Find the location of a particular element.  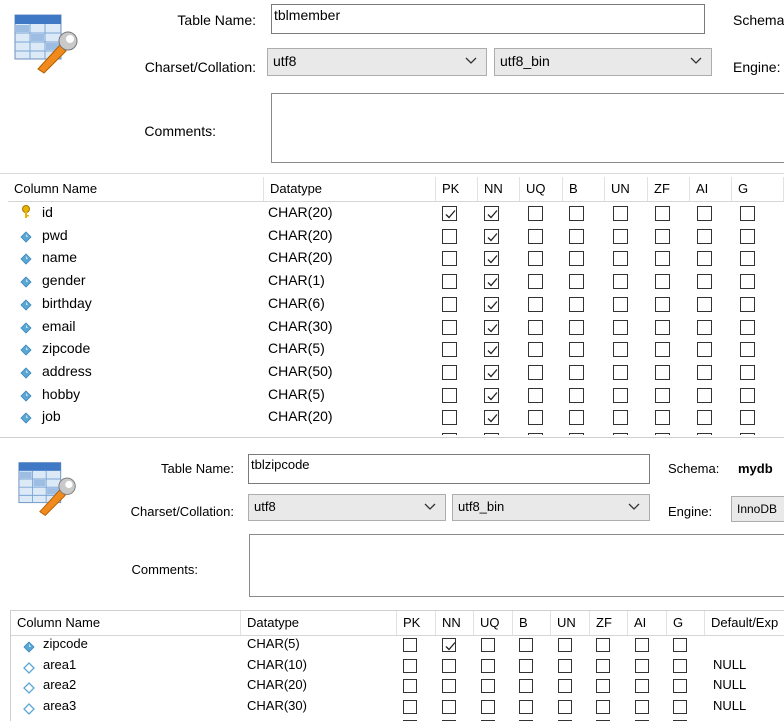

collation-select: utf8_bin is located at coordinates (603, 62).